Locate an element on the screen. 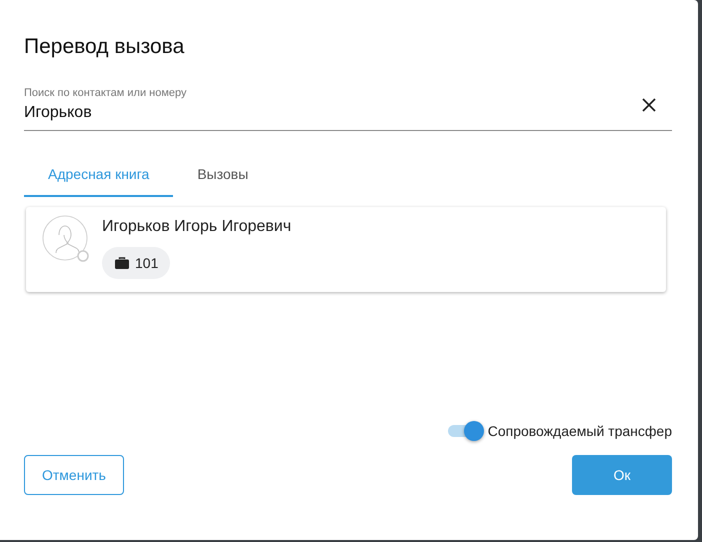 Image resolution: width=702 pixels, height=542 pixels. contact-card: Игорьков Игорь Игоревич 101 is located at coordinates (346, 249).